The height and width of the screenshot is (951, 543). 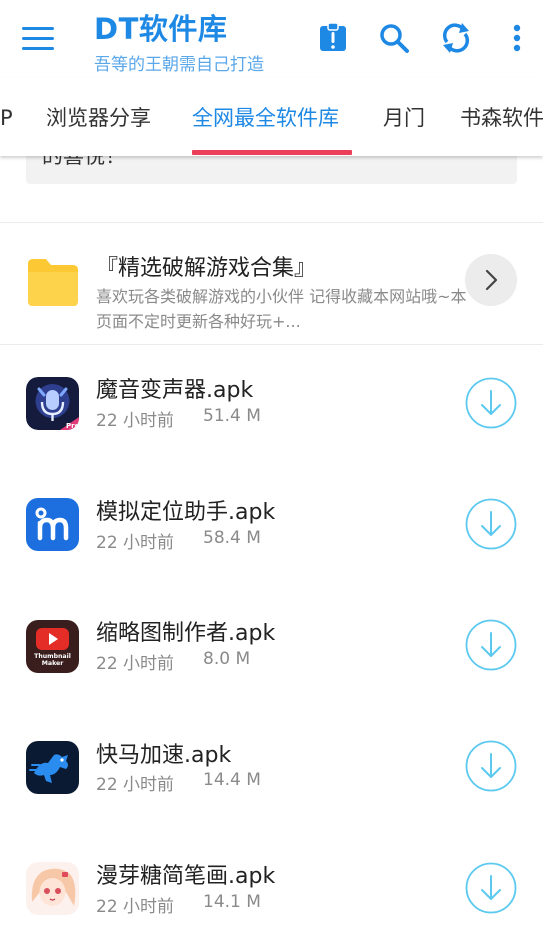 I want to click on file-name: 快马加速.apk, so click(x=164, y=755).